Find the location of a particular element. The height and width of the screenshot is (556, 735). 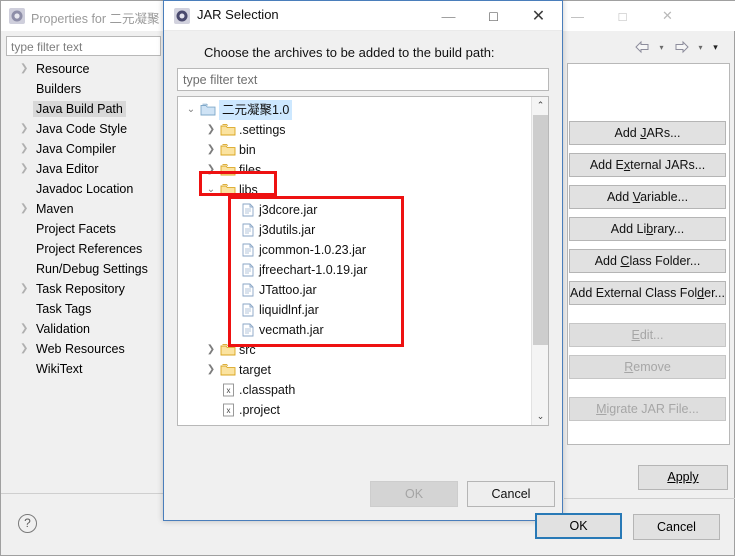

sidebar-item-project-references: Project References is located at coordinates (83, 249).